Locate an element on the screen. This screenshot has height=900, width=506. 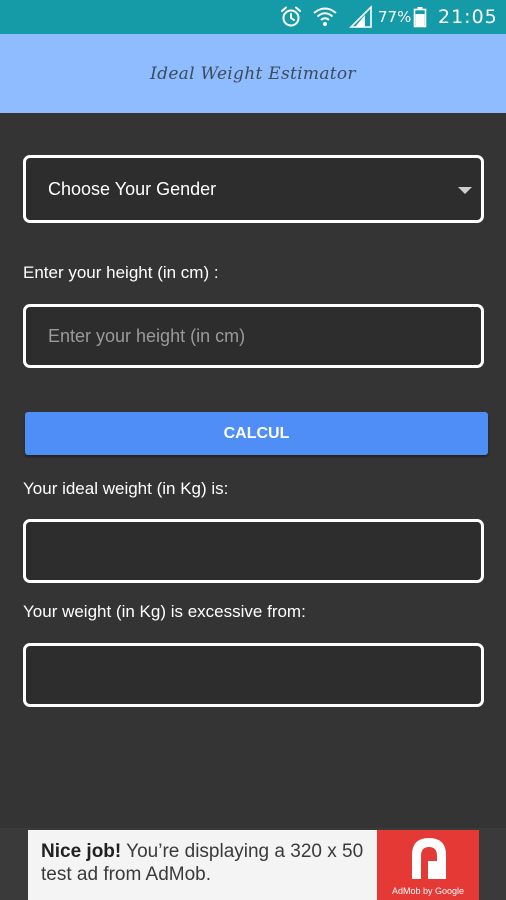
app-title: Ideal Weight Estimator is located at coordinates (253, 73).